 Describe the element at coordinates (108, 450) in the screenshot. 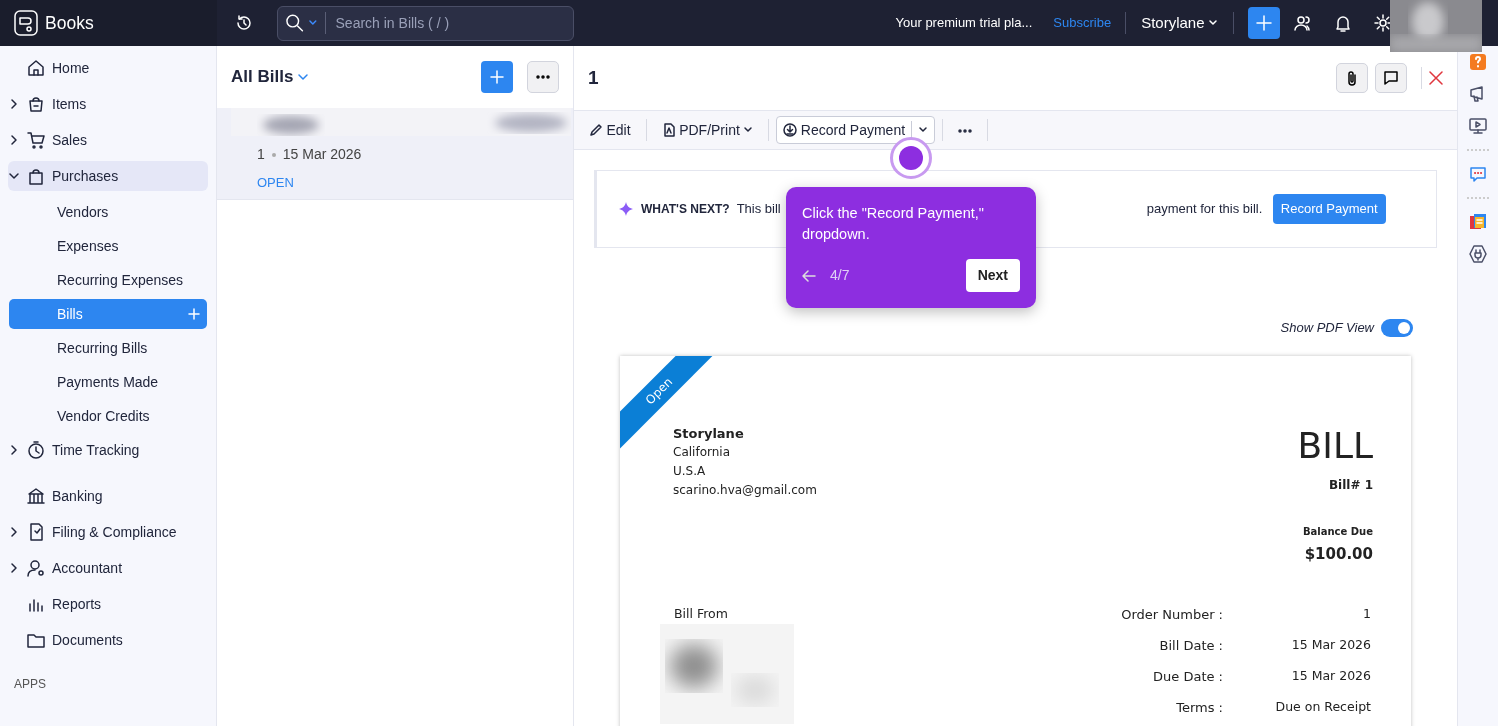

I see `sidebar-item: Time Tracking` at that location.